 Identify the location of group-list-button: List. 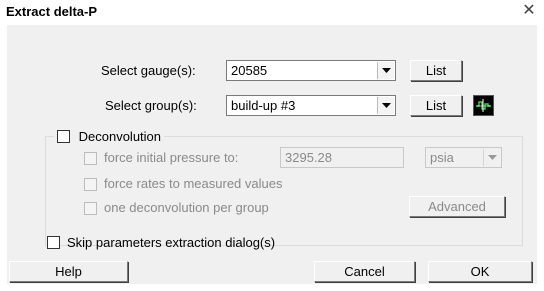
(436, 105).